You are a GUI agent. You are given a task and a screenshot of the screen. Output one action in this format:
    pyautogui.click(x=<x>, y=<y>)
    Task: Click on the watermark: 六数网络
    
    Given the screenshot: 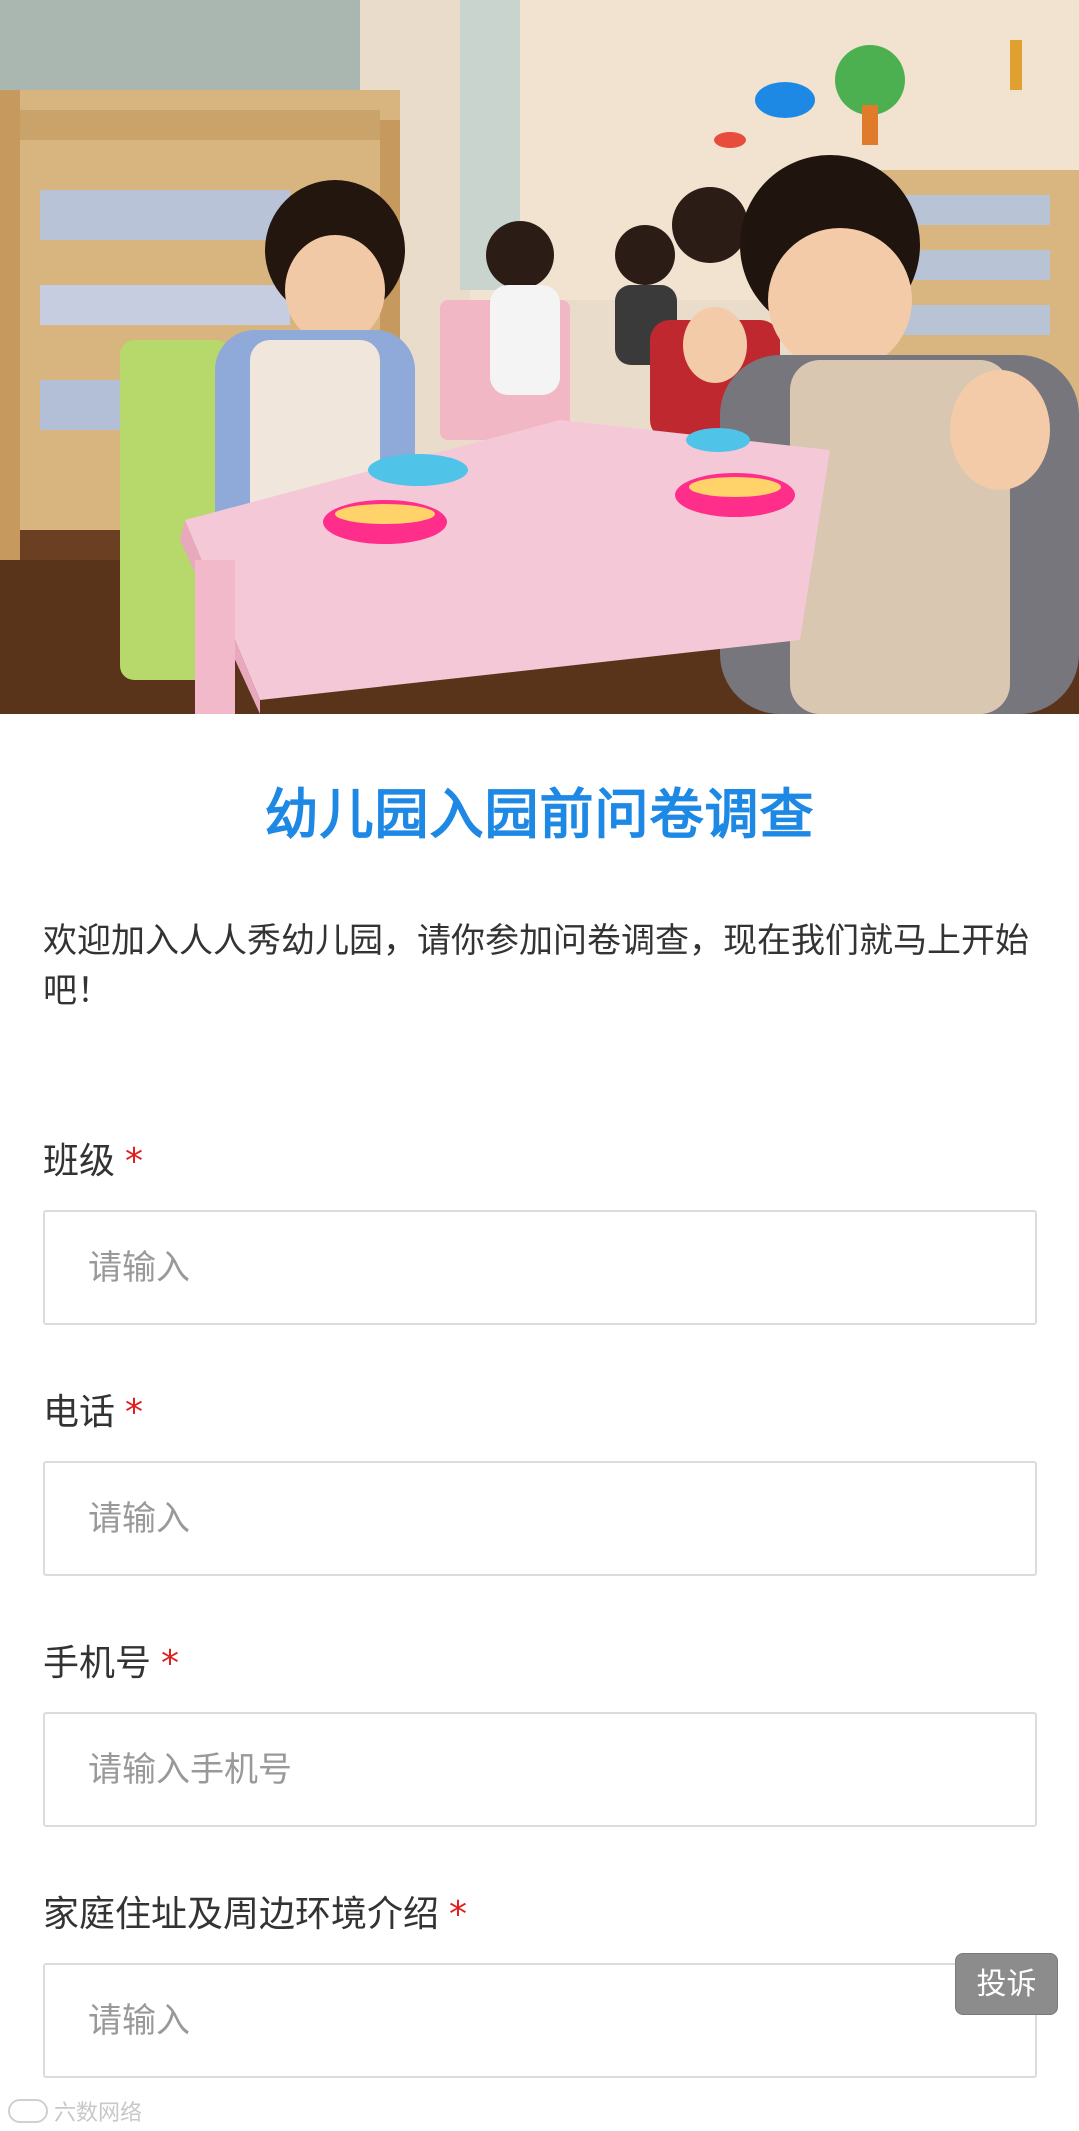 What is the action you would take?
    pyautogui.click(x=75, y=2111)
    